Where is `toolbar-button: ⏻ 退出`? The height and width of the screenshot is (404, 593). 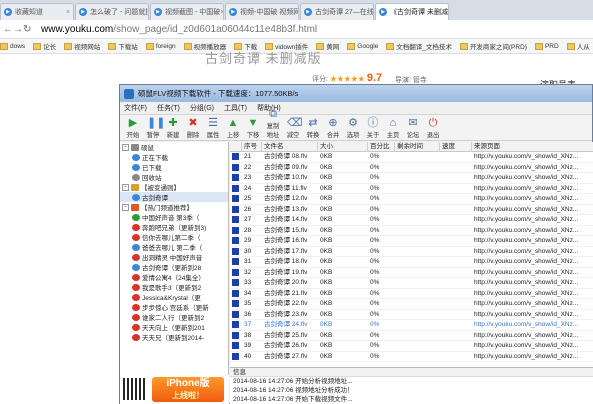 toolbar-button: ⏻ 退出 is located at coordinates (433, 128).